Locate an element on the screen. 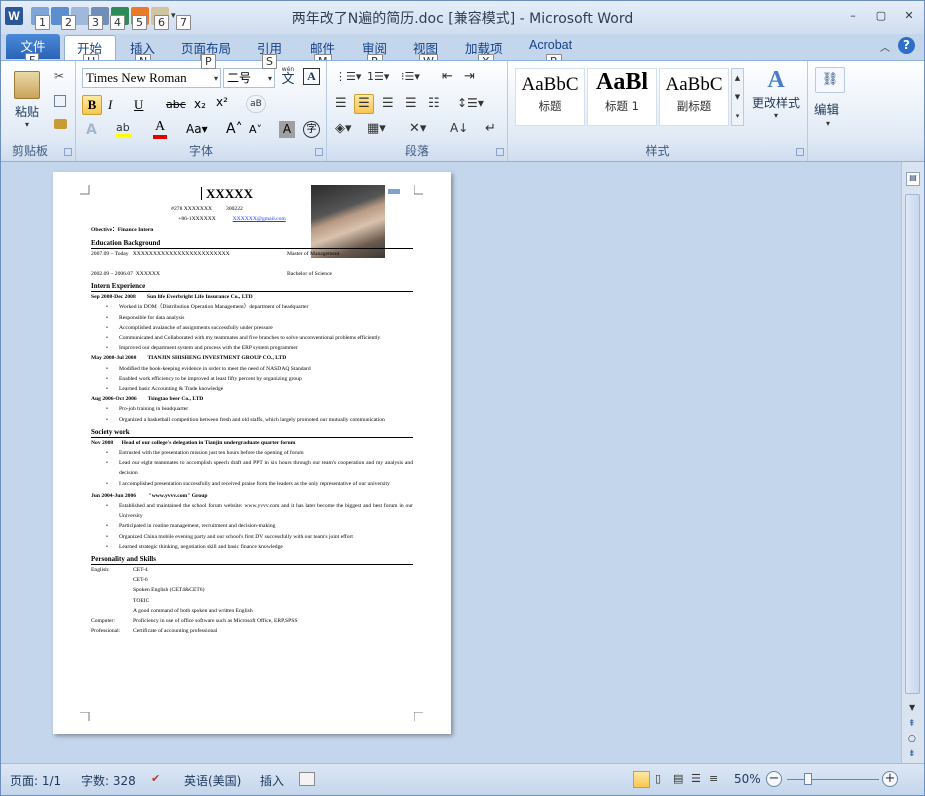 Image resolution: width=925 pixels, height=796 pixels. show-marks-icon: ↵ is located at coordinates (490, 128).